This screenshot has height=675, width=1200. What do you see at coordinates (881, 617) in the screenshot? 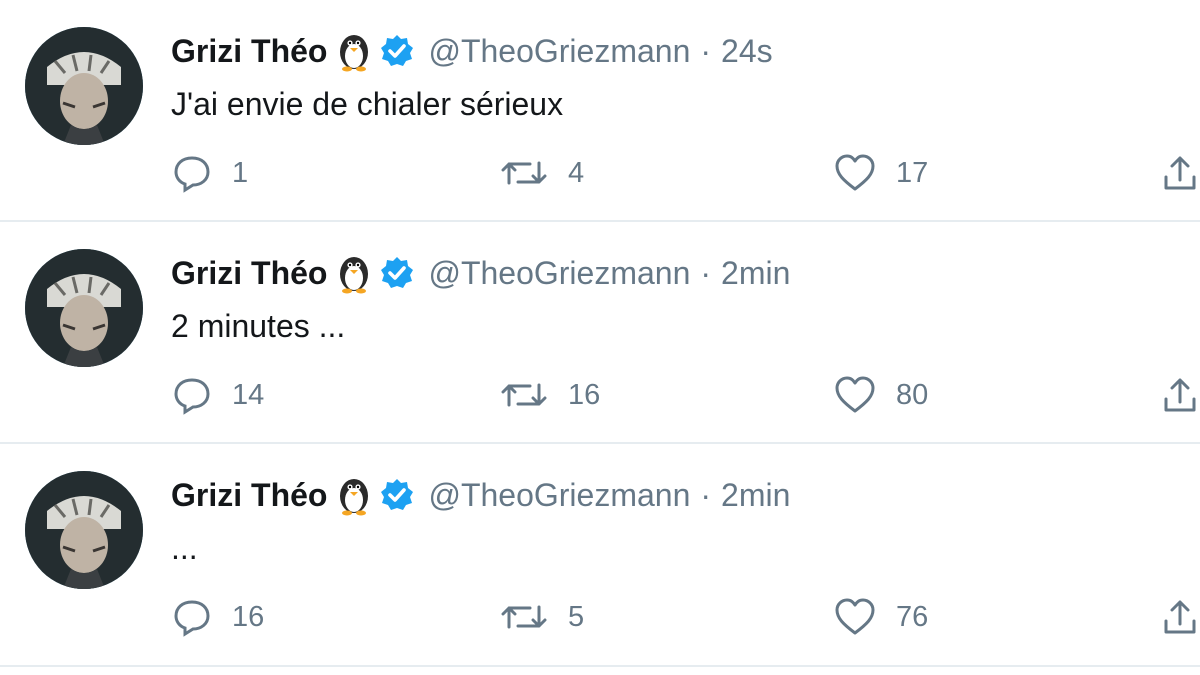
I see `like-button: 76` at bounding box center [881, 617].